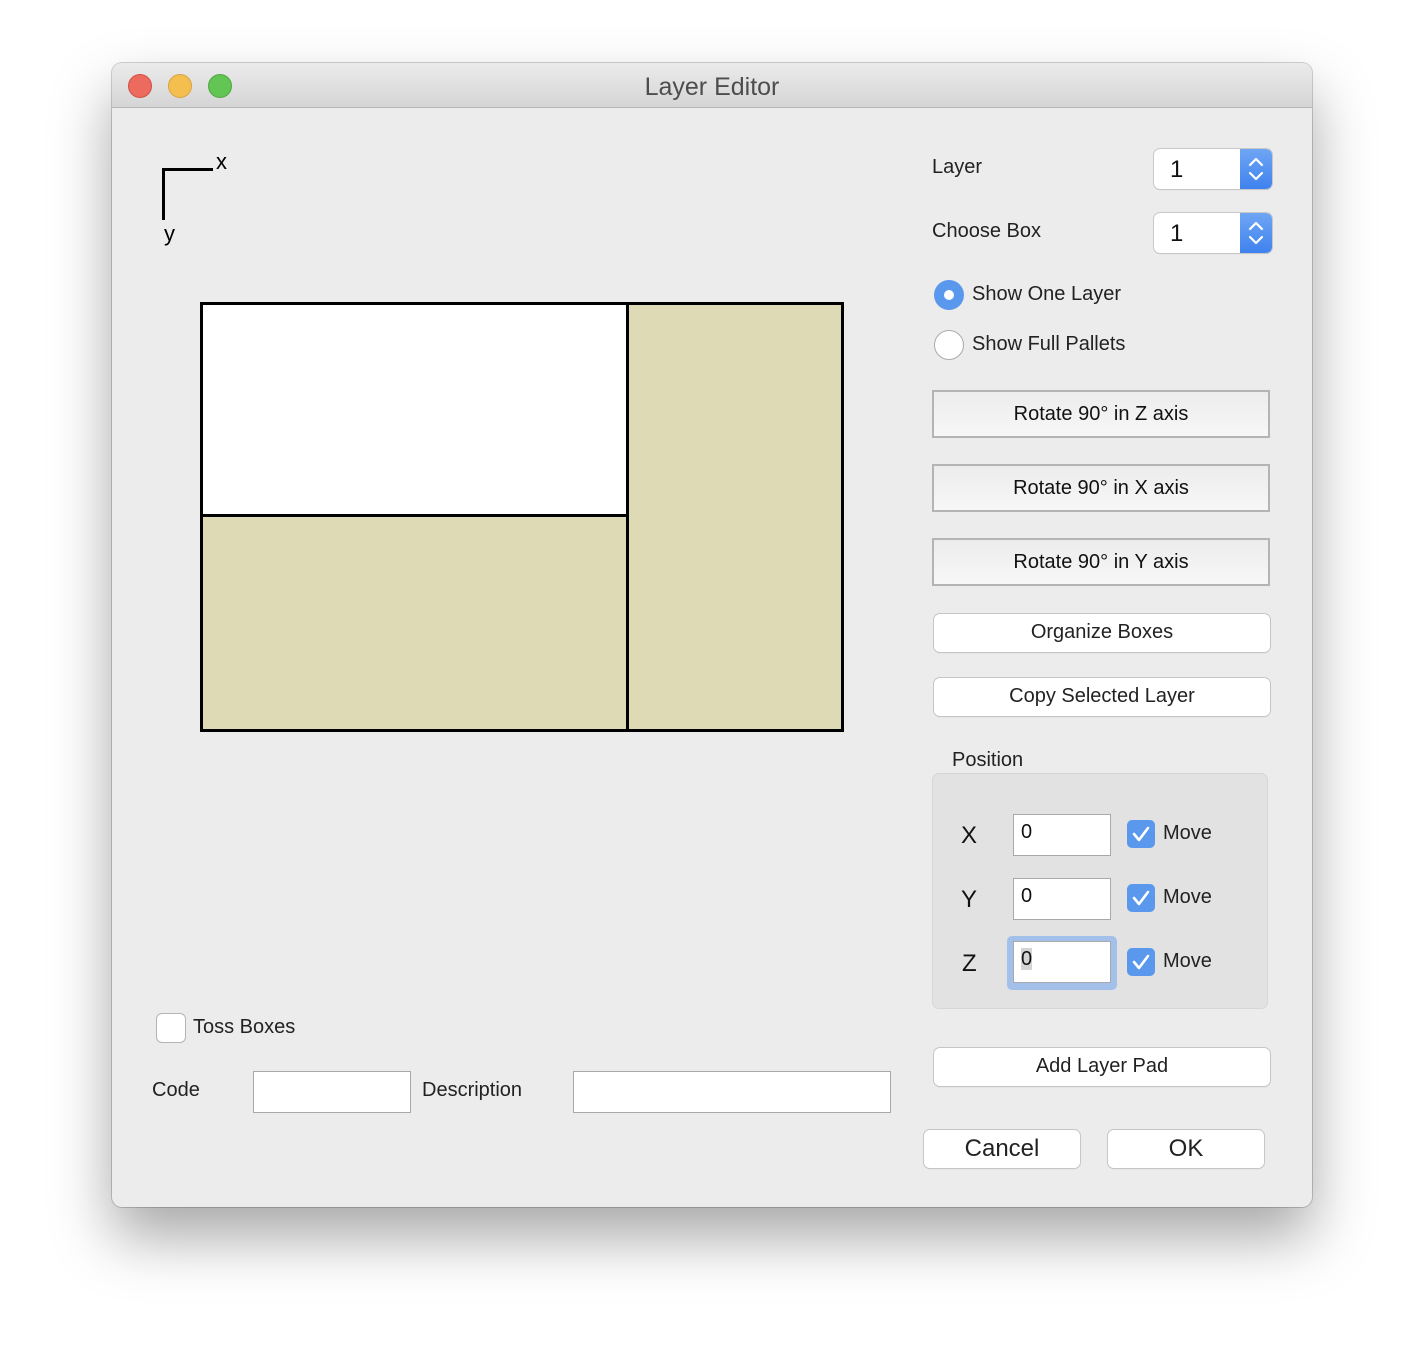 The height and width of the screenshot is (1368, 1424). Describe the element at coordinates (1187, 897) in the screenshot. I see `y-move-label: Move` at that location.